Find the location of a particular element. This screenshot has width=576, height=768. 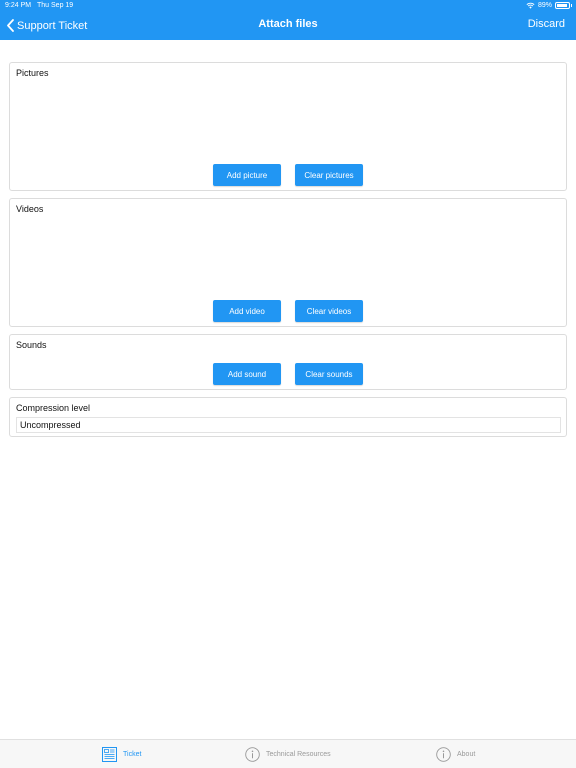

tab-technical-resources-label: Technical Resources is located at coordinates (298, 754).